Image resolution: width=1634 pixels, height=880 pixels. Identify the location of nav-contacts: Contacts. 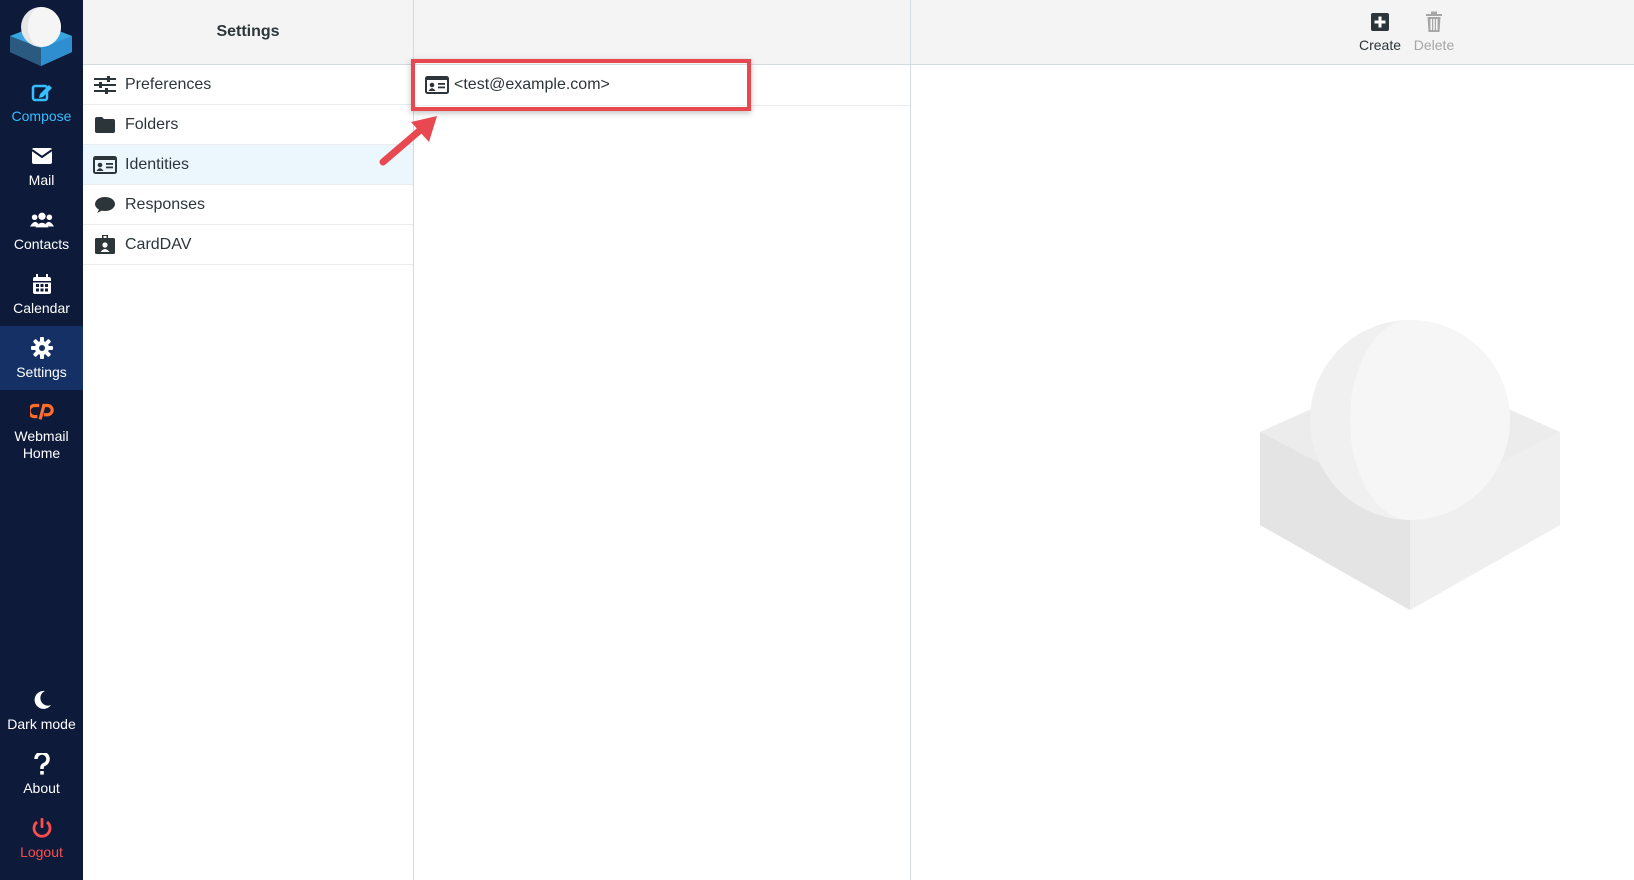
(41, 230).